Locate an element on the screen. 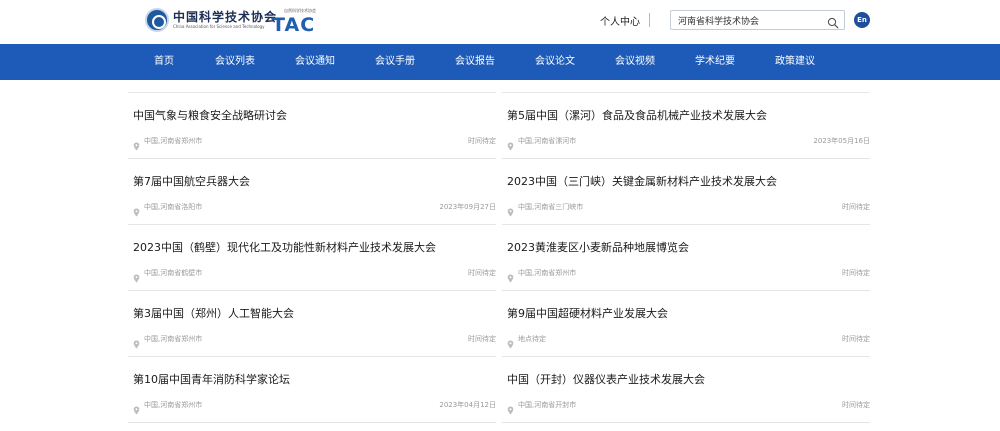 The height and width of the screenshot is (431, 1000). cast-logo-cn: 中国科学技术协会 is located at coordinates (225, 17).